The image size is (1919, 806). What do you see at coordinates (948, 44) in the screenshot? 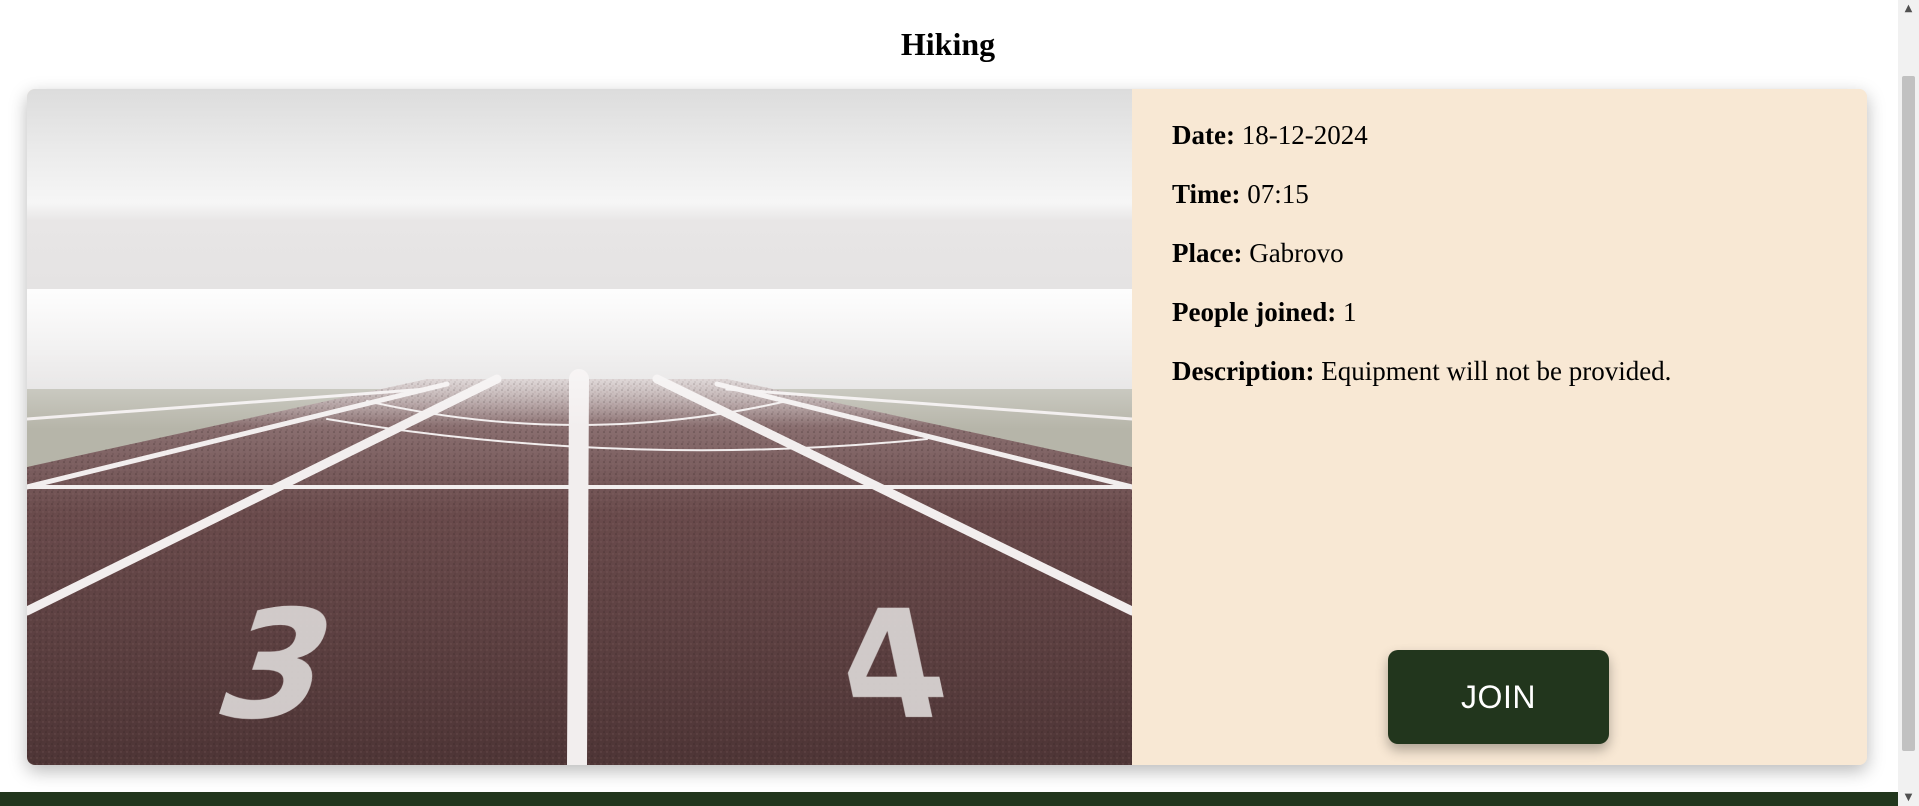
I see `page-title: Hiking` at bounding box center [948, 44].